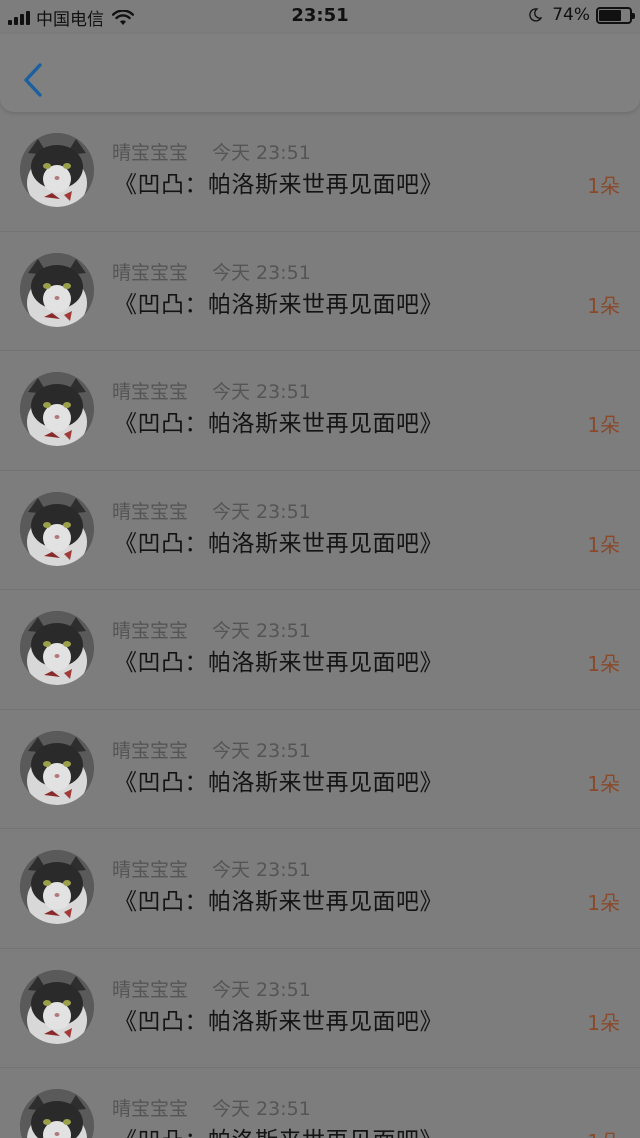  I want to click on back-button, so click(33, 80).